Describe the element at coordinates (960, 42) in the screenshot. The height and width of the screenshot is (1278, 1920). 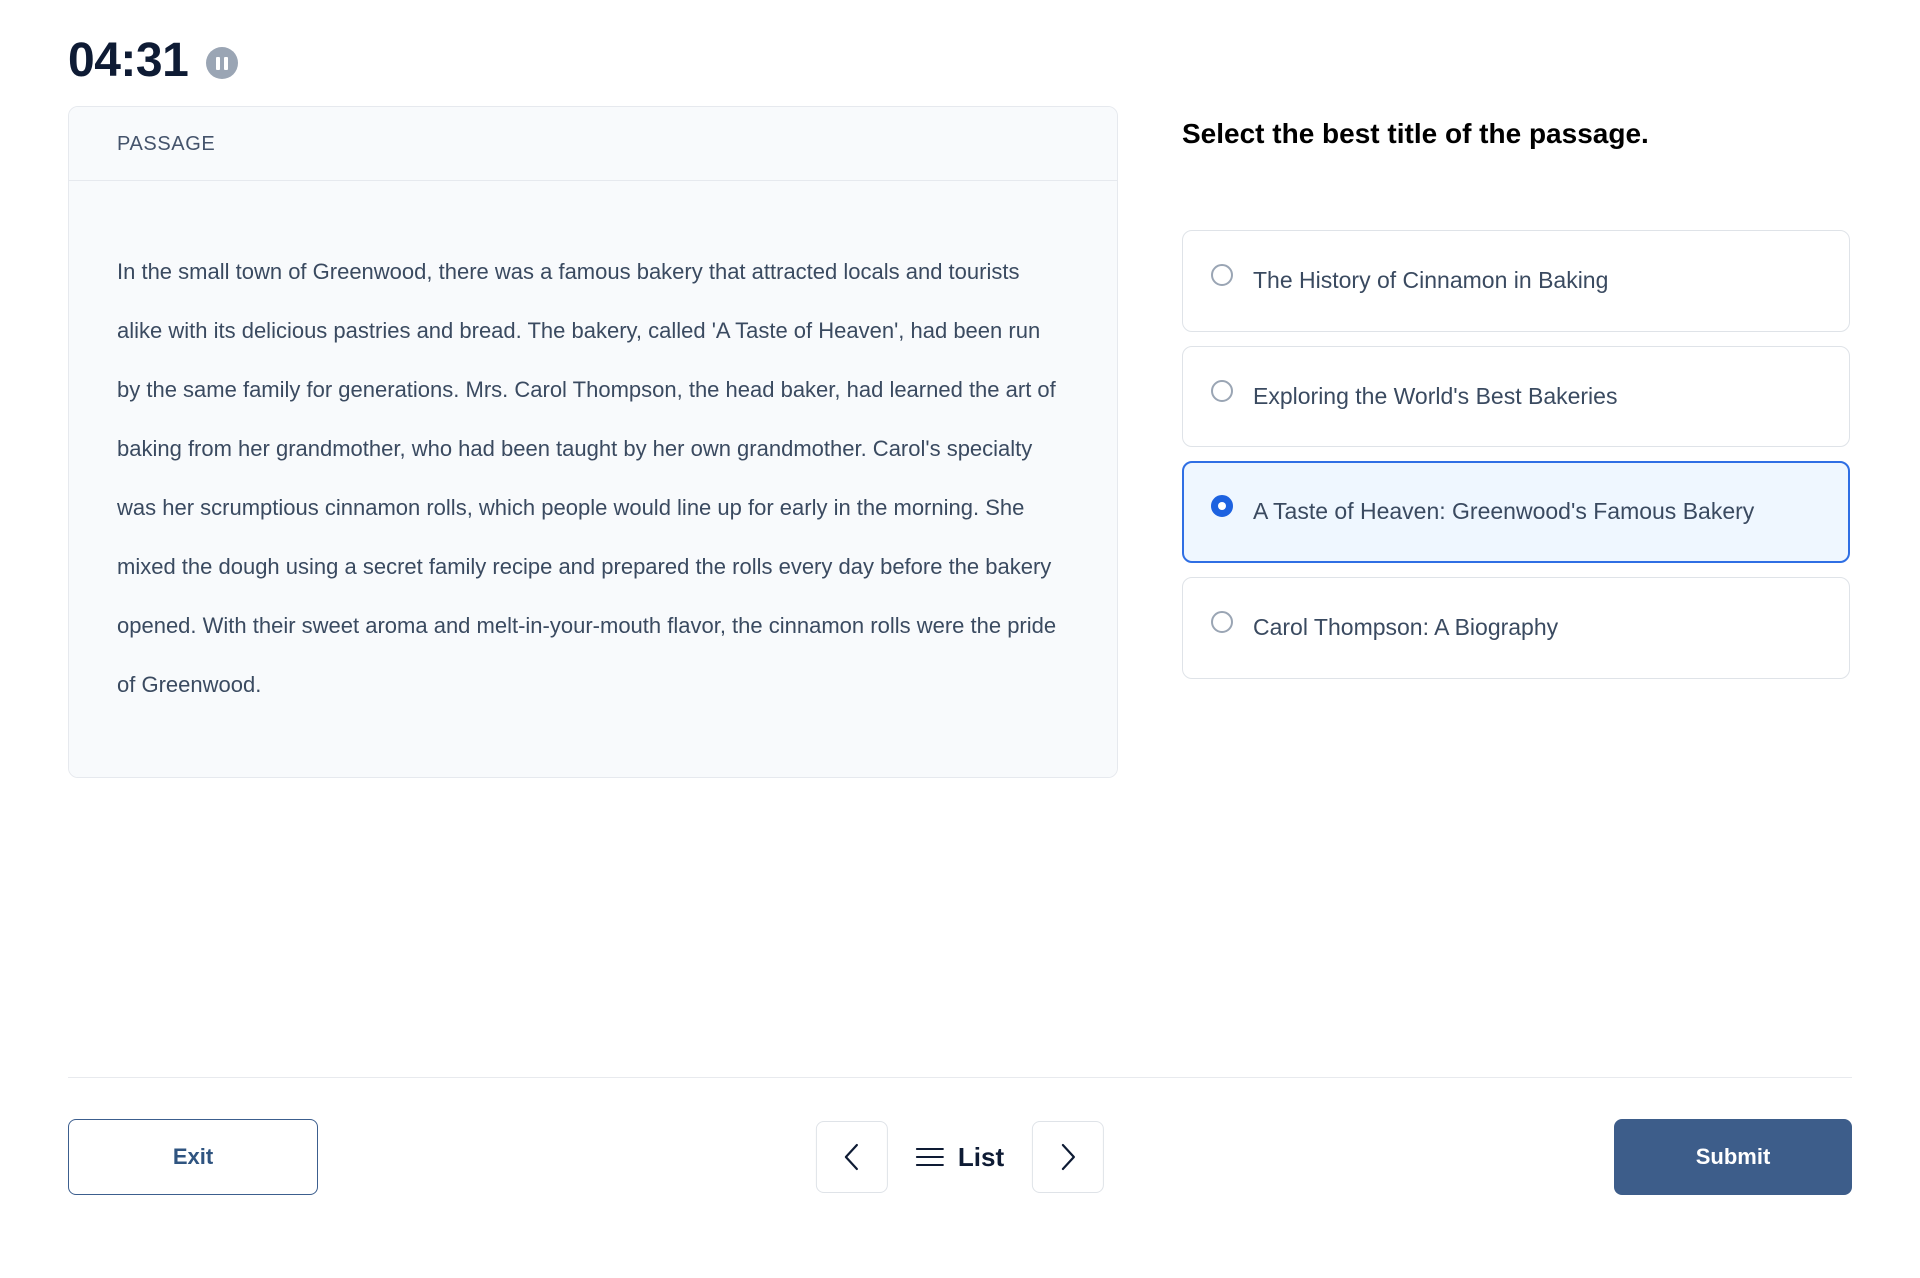
I see `timer-bar: 04:31` at that location.